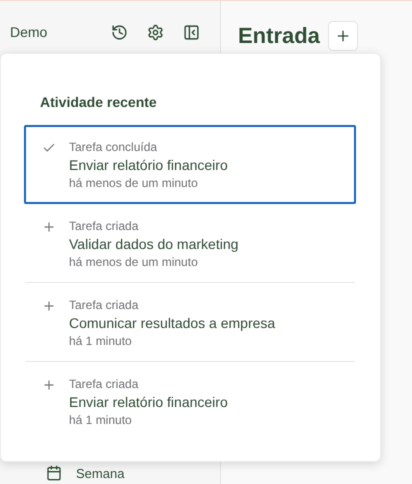 Image resolution: width=412 pixels, height=484 pixels. I want to click on settings-icon, so click(155, 32).